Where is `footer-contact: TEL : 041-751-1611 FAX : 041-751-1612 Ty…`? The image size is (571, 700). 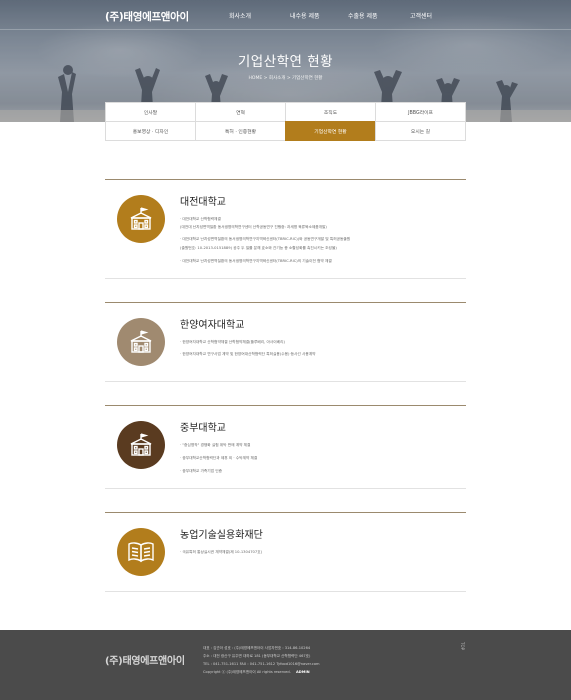
footer-contact: TEL : 041-751-1611 FAX : 041-751-1612 Ty… is located at coordinates (261, 664).